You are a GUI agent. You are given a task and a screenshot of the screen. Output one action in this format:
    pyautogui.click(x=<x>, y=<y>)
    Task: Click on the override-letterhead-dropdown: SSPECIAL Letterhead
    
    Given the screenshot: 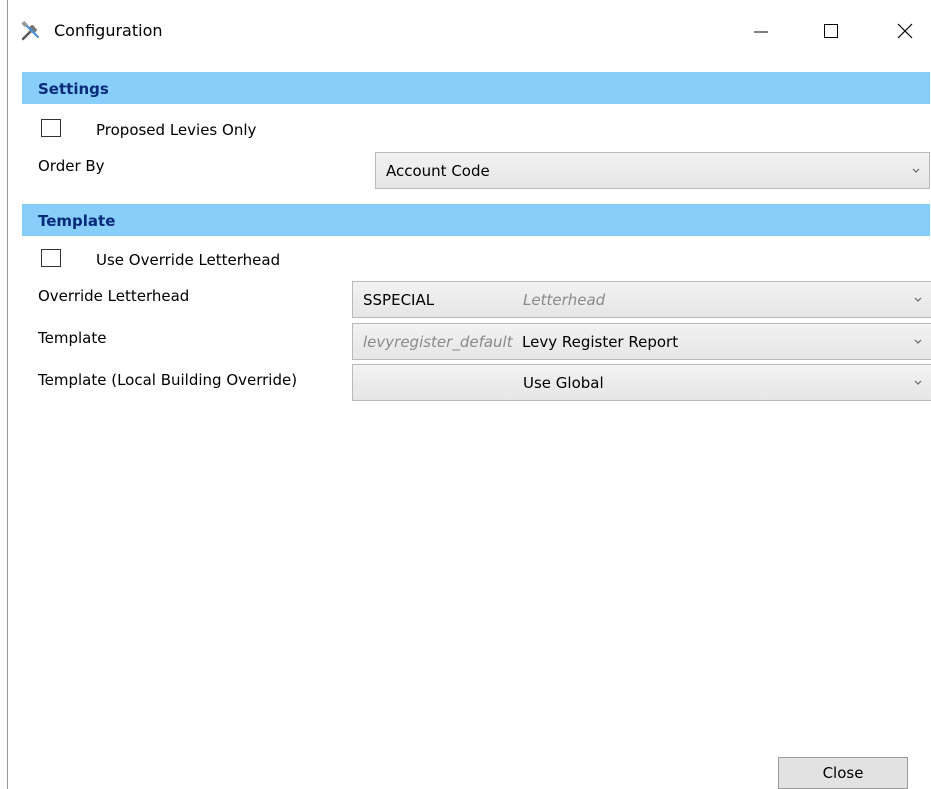 What is the action you would take?
    pyautogui.click(x=641, y=299)
    